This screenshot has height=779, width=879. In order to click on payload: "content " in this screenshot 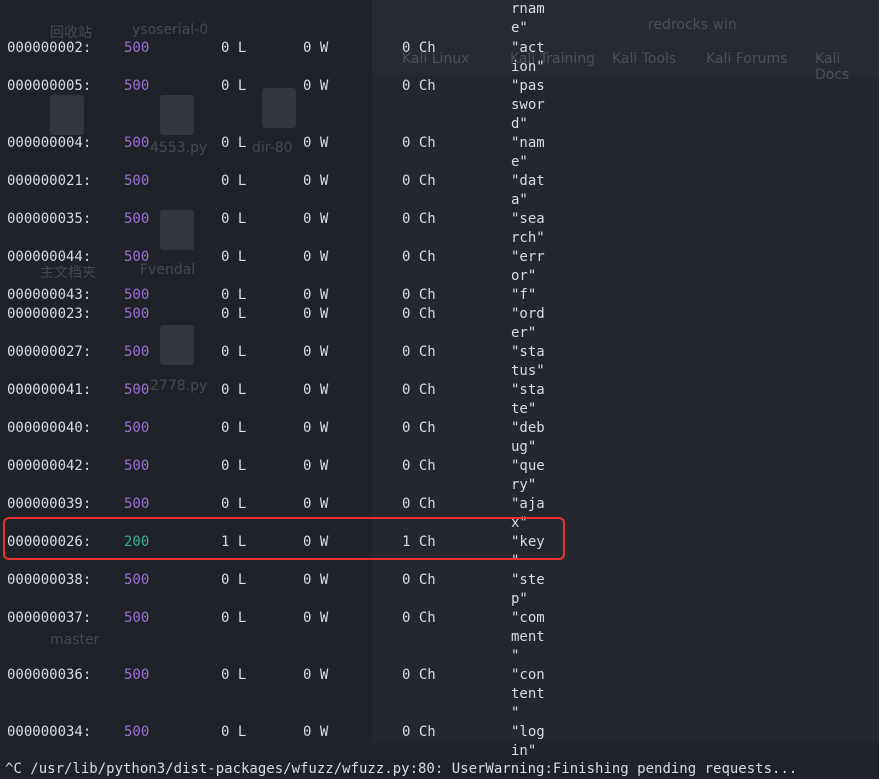, I will do `click(528, 694)`.